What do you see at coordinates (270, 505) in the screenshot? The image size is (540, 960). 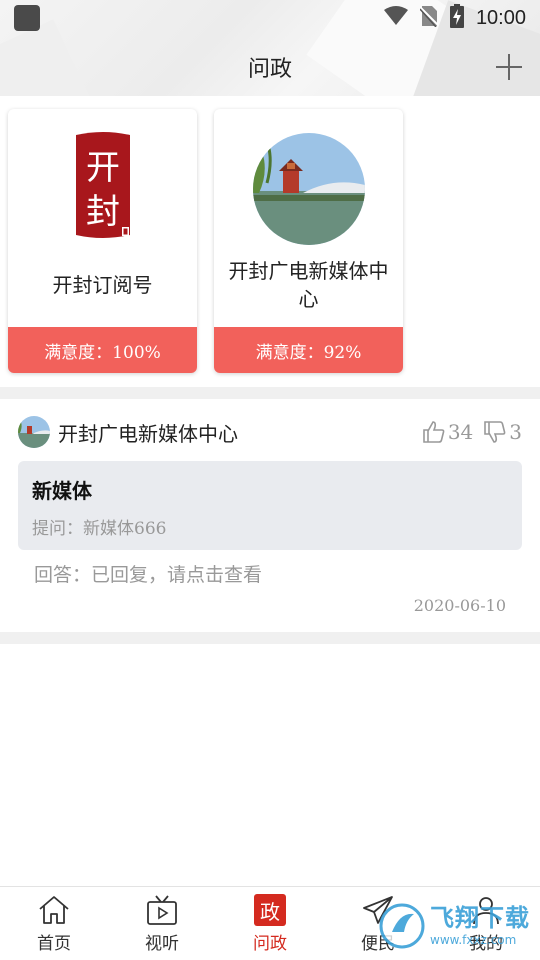 I see `question-box: 新媒体 提问：新媒体666` at bounding box center [270, 505].